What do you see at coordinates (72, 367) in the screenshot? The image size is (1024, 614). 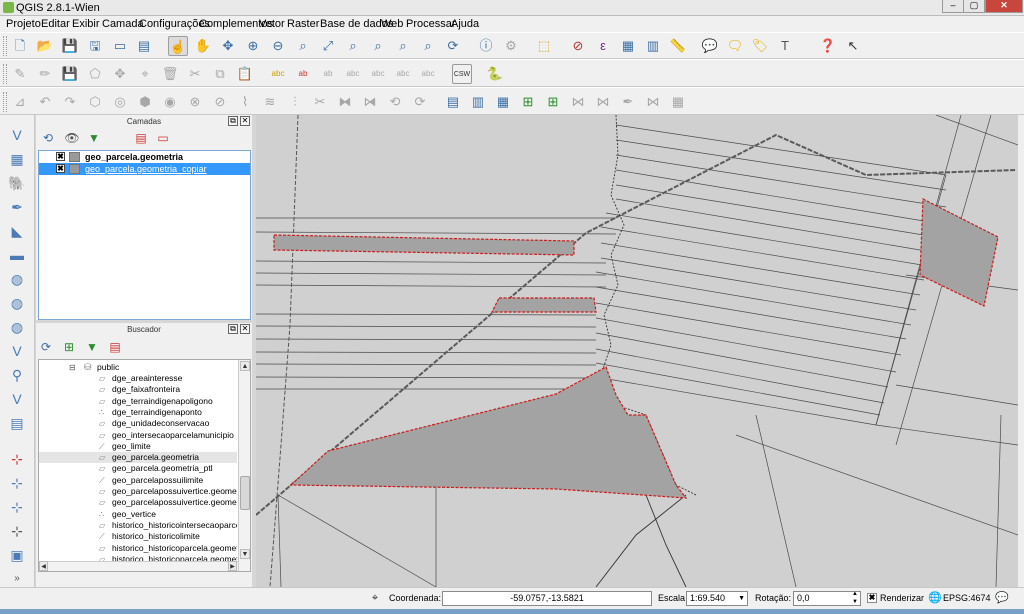 I see `collapse-icon: ⊟` at bounding box center [72, 367].